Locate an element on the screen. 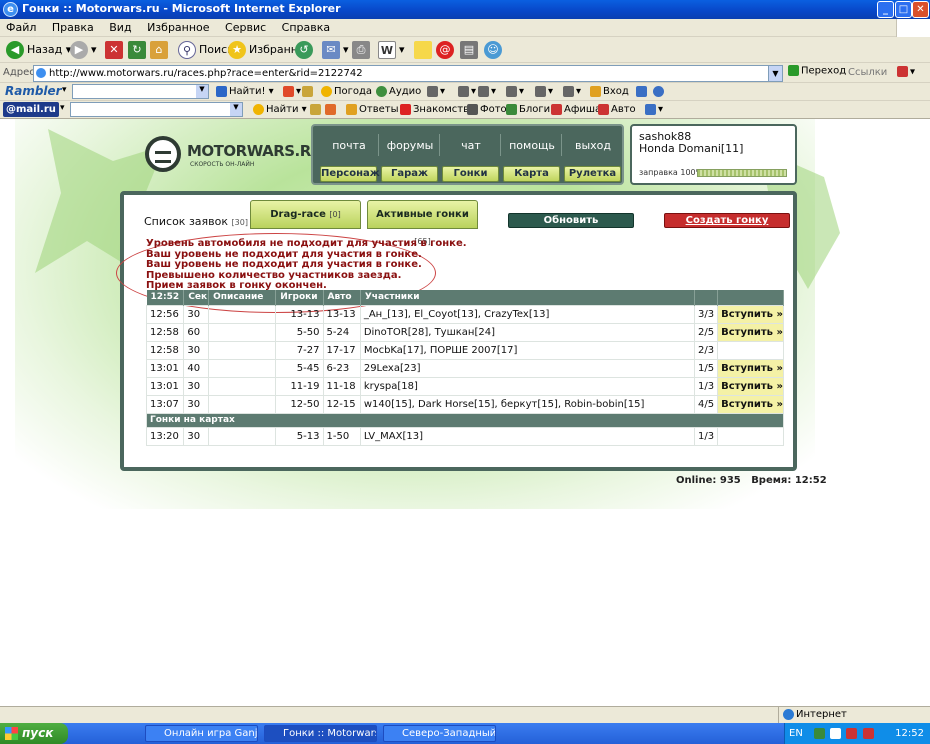 The height and width of the screenshot is (744, 930). menu-help: Справка is located at coordinates (306, 27).